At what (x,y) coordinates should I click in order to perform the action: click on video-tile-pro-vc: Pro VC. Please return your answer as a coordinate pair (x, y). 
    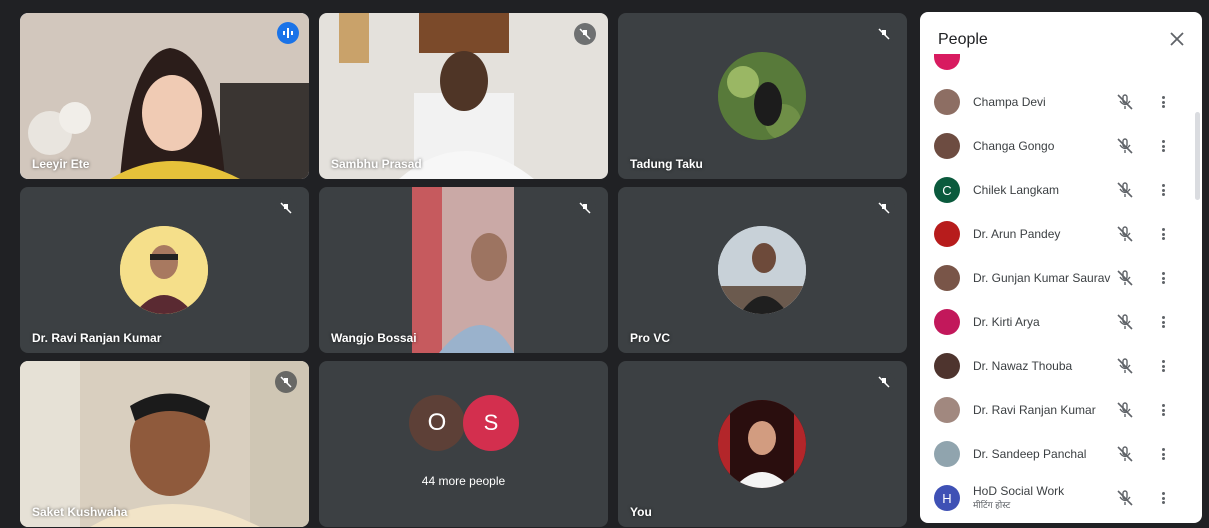
    Looking at the image, I should click on (762, 270).